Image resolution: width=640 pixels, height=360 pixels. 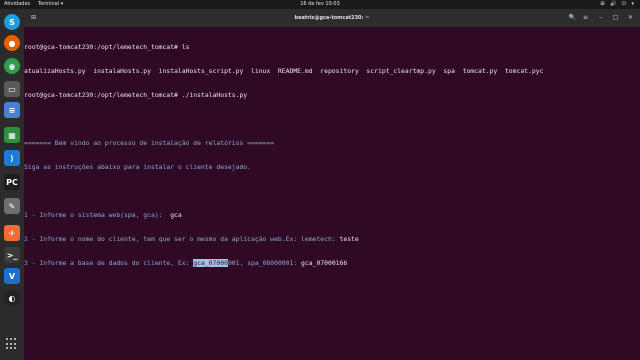 What do you see at coordinates (12, 298) in the screenshot?
I see `obs-icon: ◐` at bounding box center [12, 298].